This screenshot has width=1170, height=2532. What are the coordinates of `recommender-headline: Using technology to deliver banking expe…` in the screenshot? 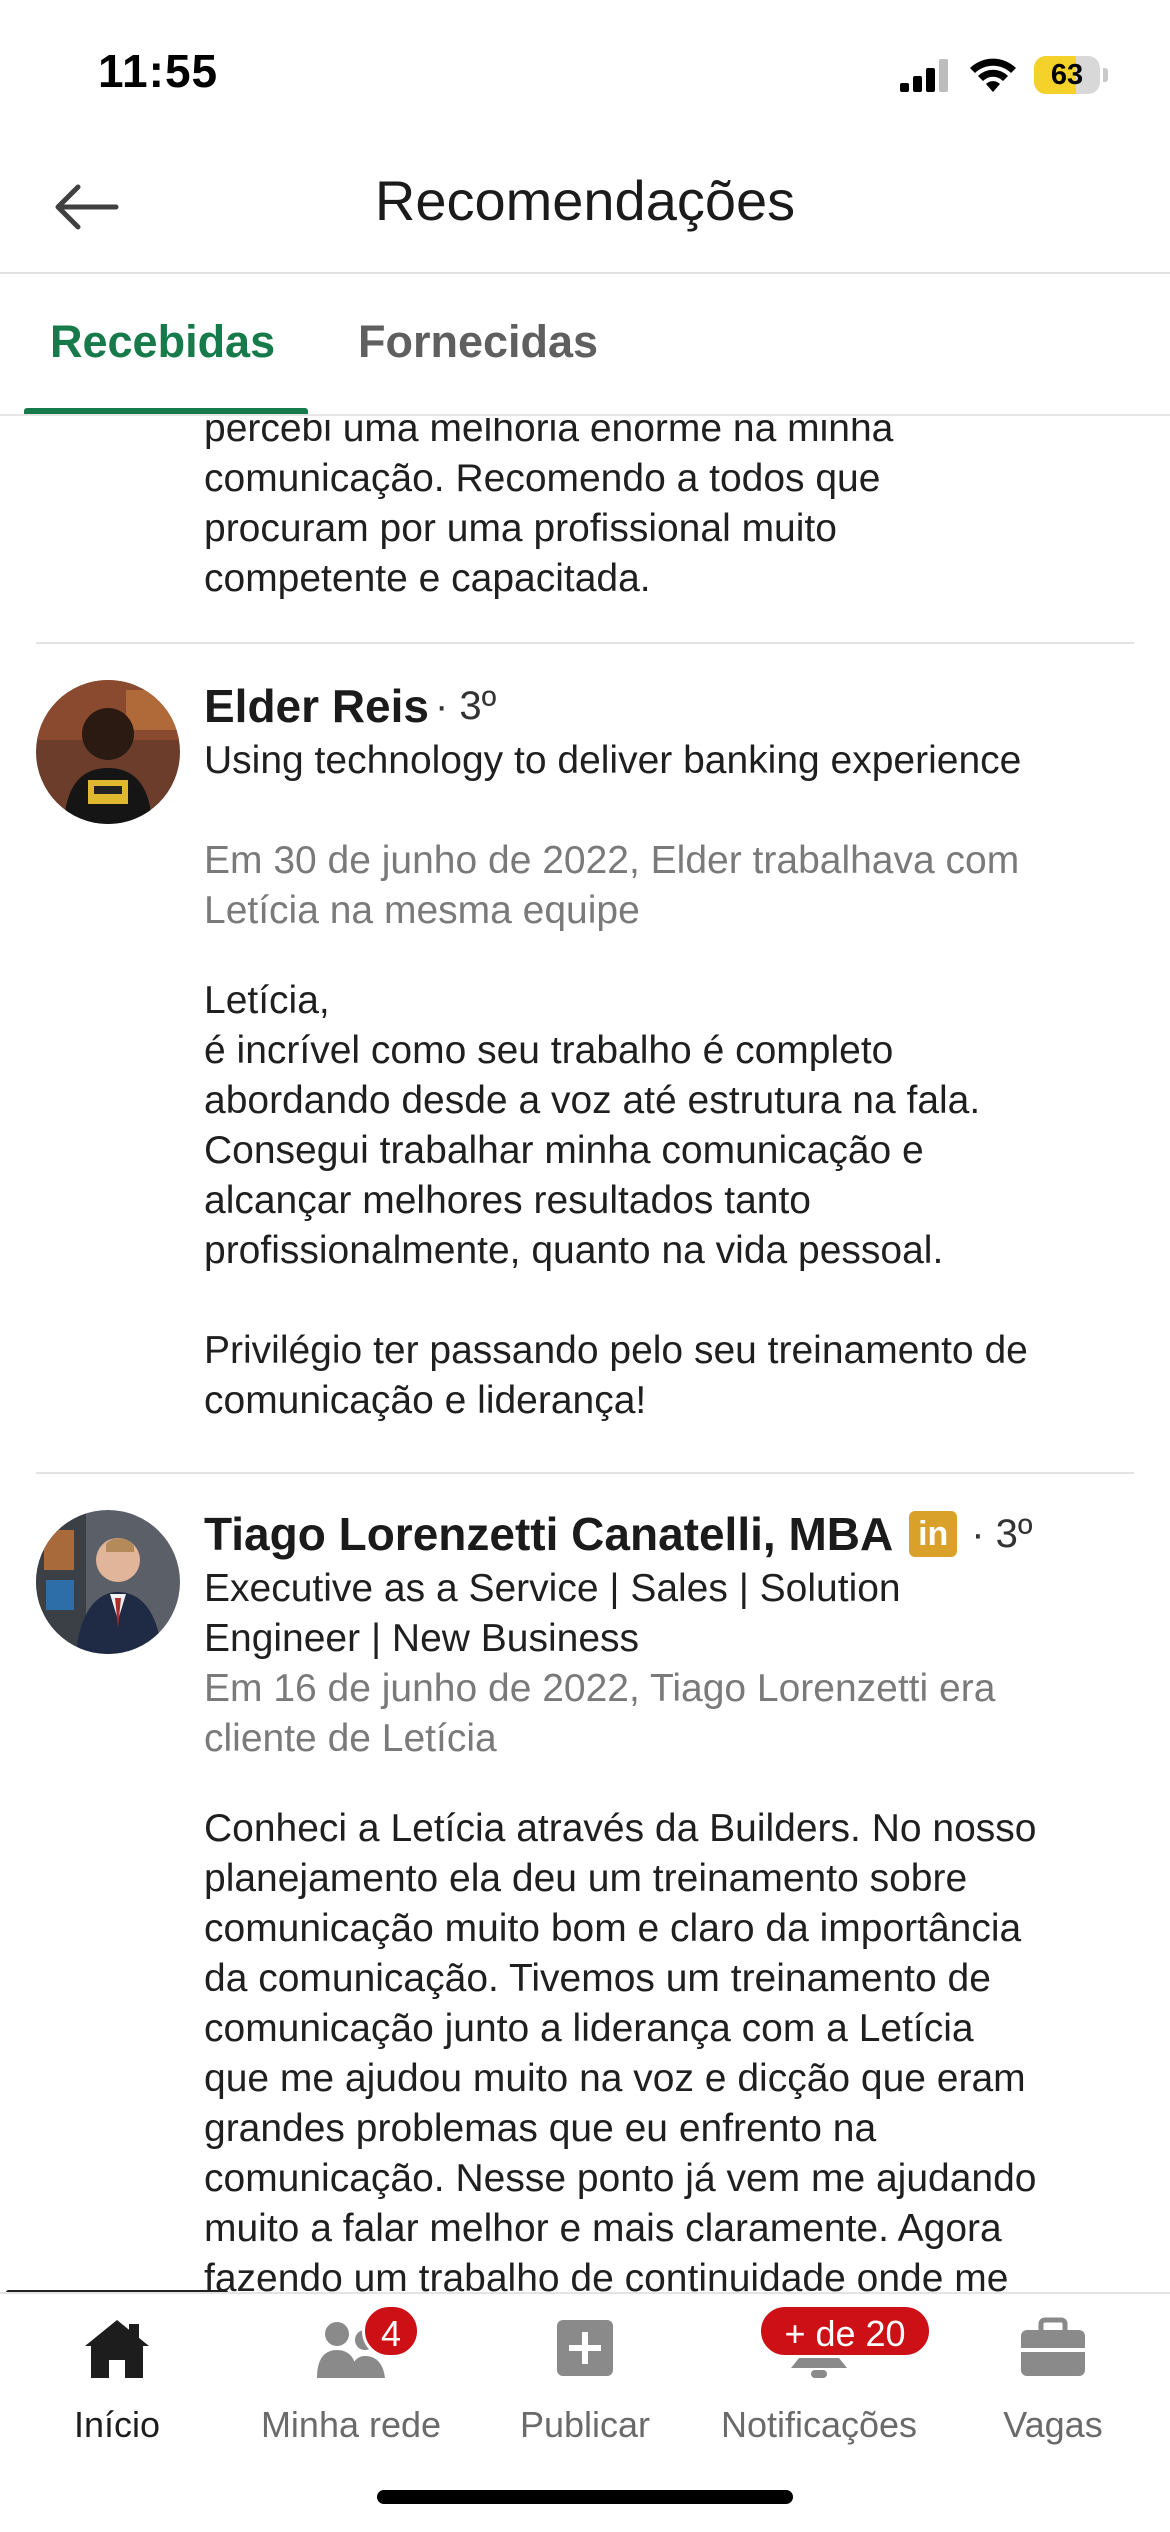 It's located at (613, 760).